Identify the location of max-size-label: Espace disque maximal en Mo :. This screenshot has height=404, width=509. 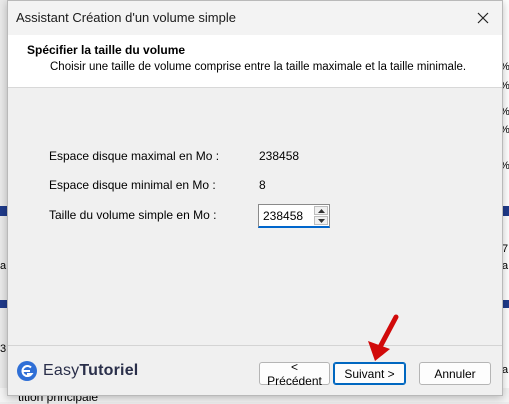
(134, 156).